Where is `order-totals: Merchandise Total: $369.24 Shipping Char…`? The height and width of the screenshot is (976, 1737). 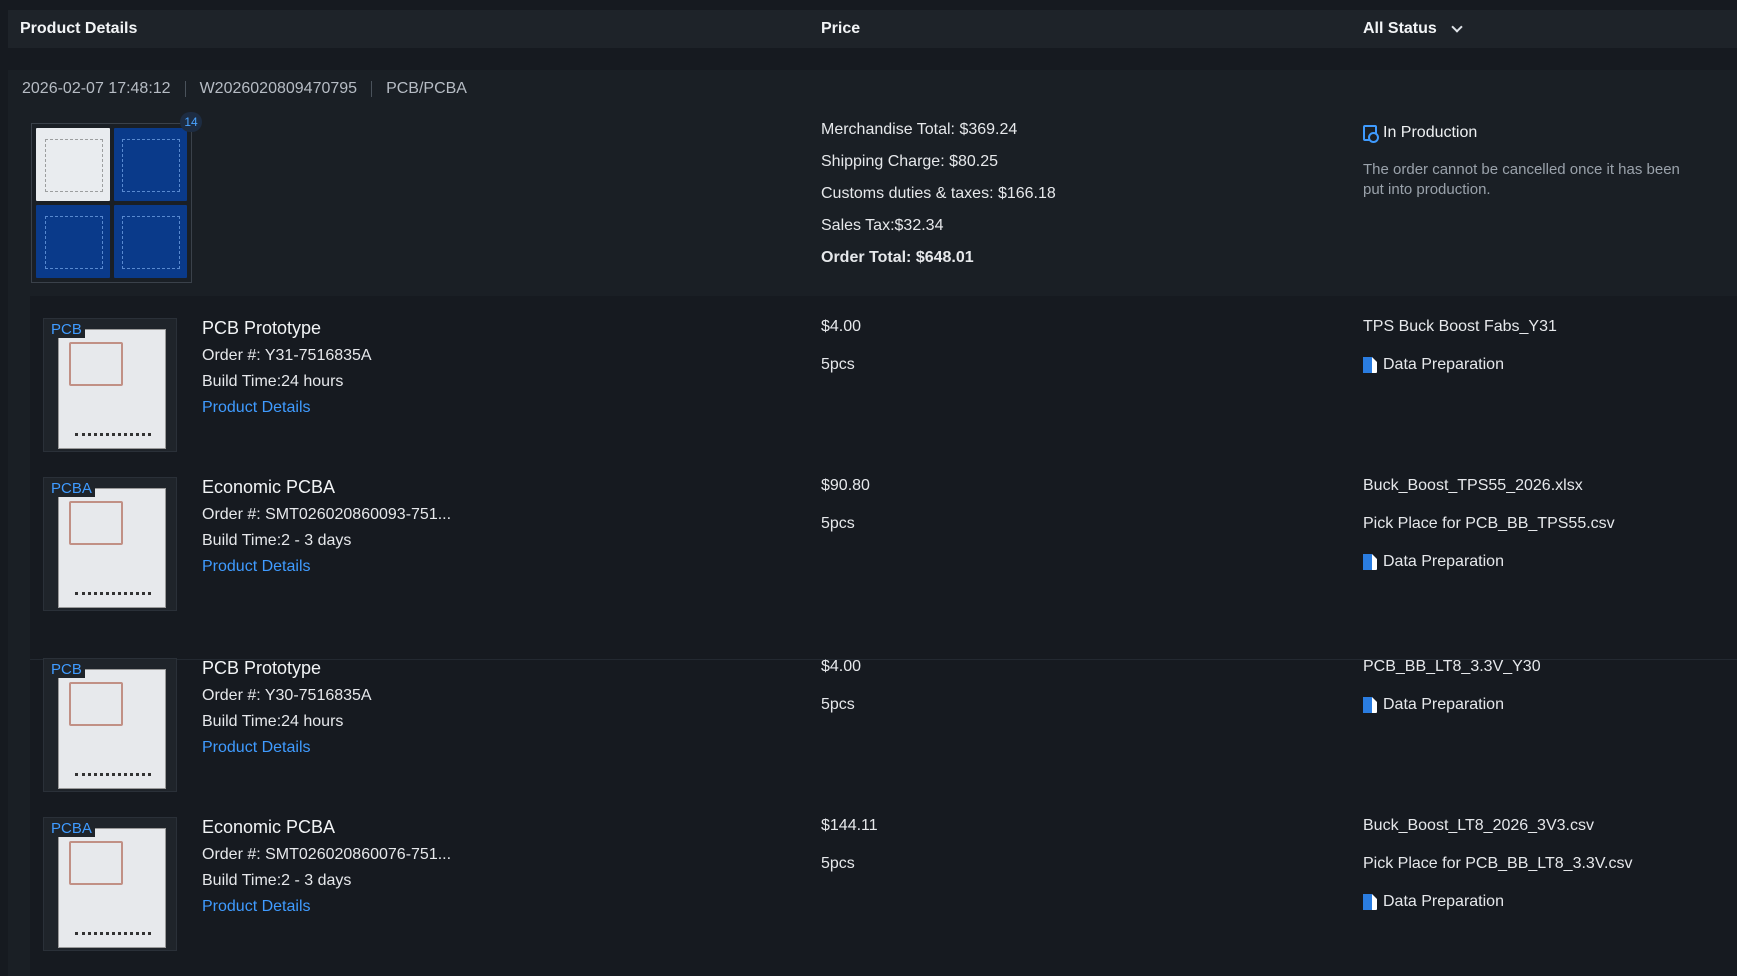 order-totals: Merchandise Total: $369.24 Shipping Char… is located at coordinates (938, 202).